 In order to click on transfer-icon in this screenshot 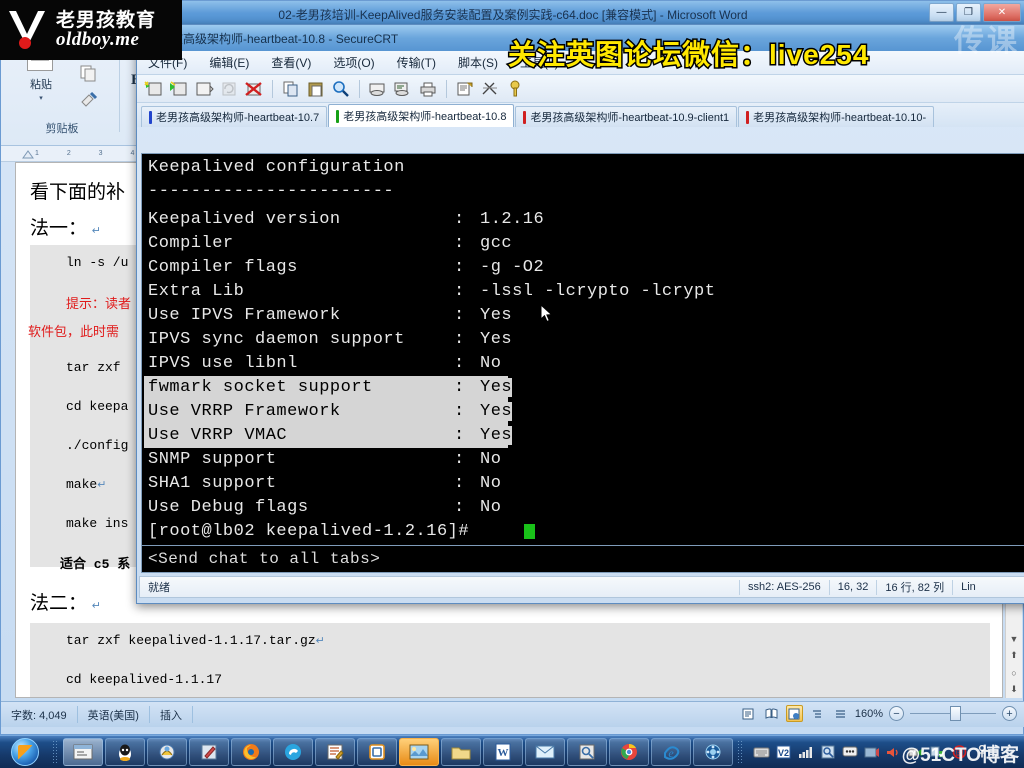, I will do `click(490, 88)`.